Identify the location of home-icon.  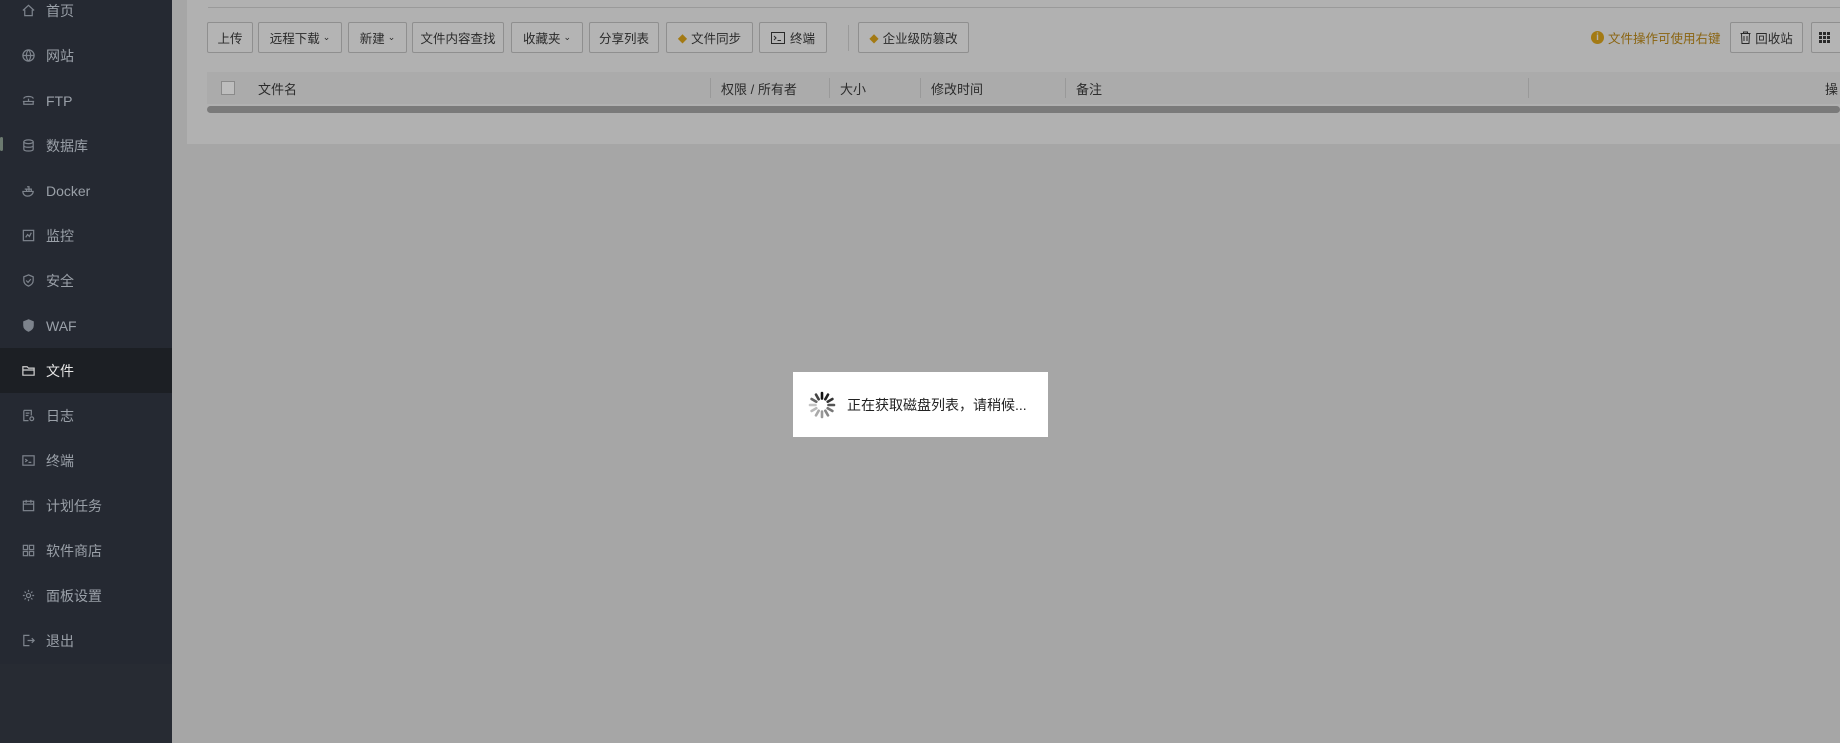
(28, 11).